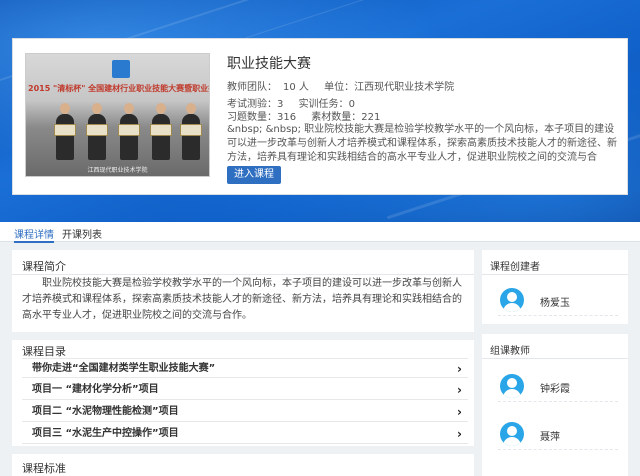 This screenshot has width=640, height=476. What do you see at coordinates (95, 389) in the screenshot?
I see `toc-item-label: 项目一 “建材化学分析”项目` at bounding box center [95, 389].